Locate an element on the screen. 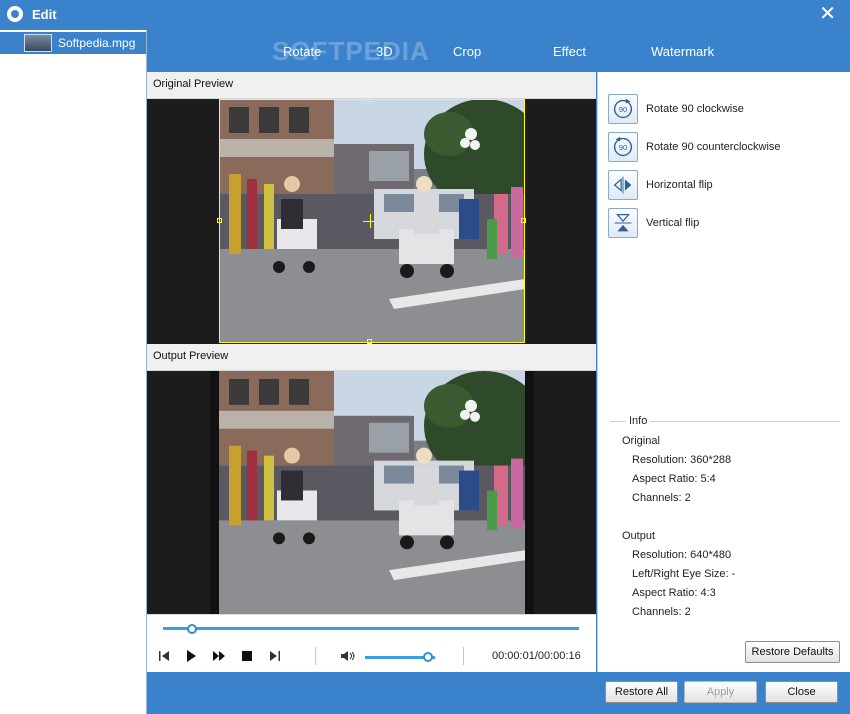 This screenshot has height=714, width=850. rotate-clockwise-icon: 90 is located at coordinates (623, 109).